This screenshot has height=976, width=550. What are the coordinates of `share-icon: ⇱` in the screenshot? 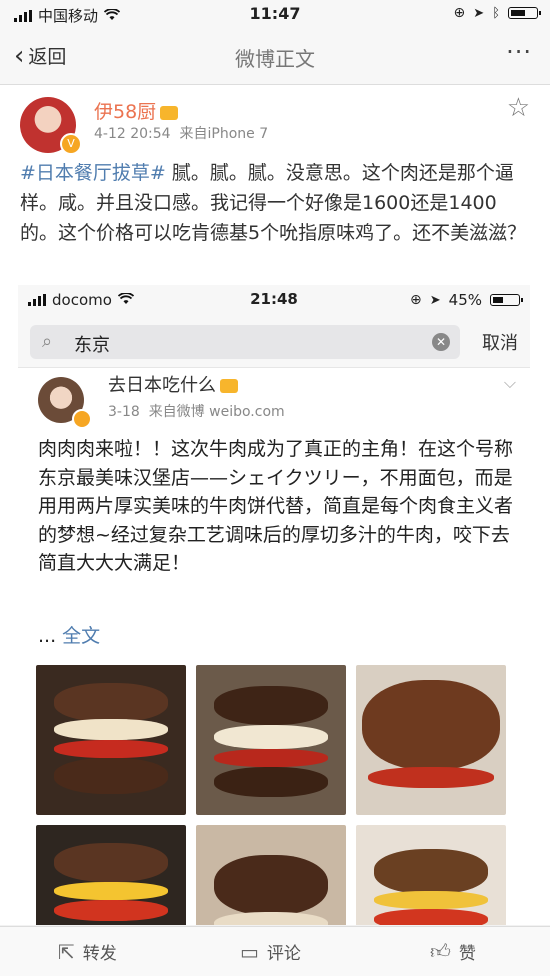 It's located at (66, 951).